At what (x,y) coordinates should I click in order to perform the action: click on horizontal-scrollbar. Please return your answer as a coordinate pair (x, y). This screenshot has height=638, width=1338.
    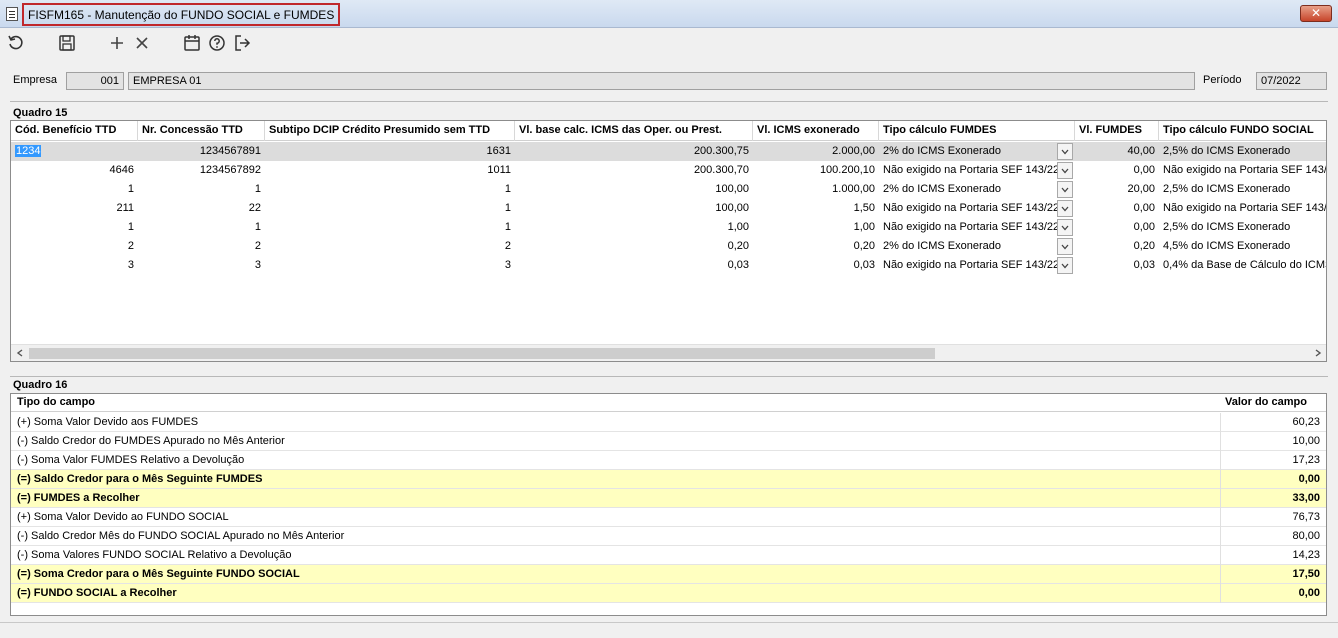
    Looking at the image, I should click on (668, 352).